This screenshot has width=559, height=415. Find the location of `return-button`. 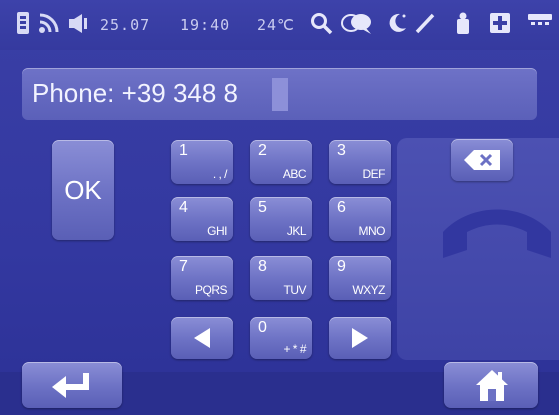

return-button is located at coordinates (72, 385).